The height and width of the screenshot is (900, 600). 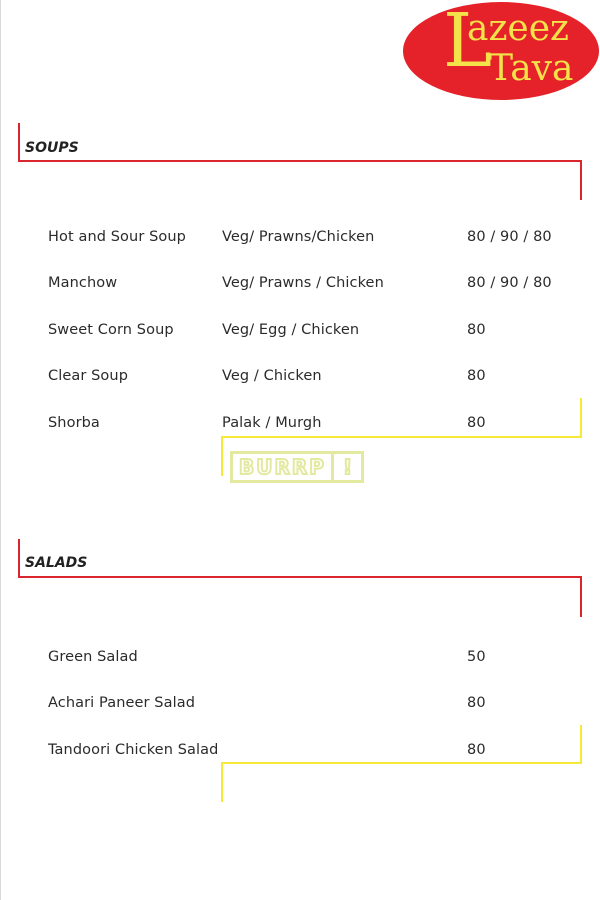 I want to click on logo-word-1: azeez, so click(x=518, y=28).